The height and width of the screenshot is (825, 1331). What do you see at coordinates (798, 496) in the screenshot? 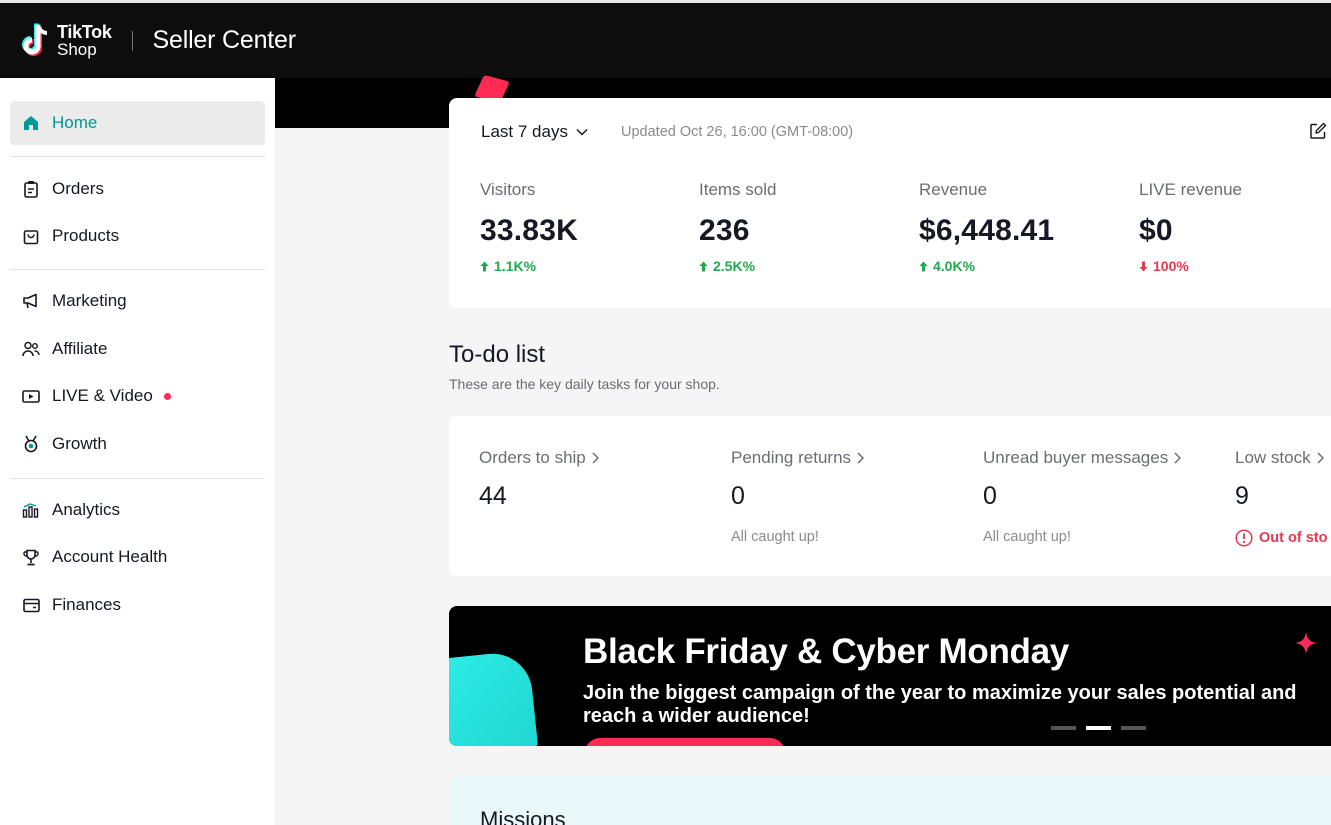
I see `task-pending-returns: Pending returns 0 All caught up!` at bounding box center [798, 496].